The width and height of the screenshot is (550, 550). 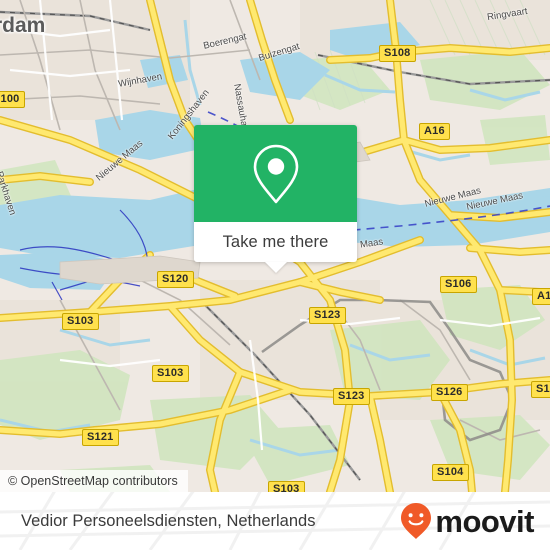 I want to click on road-shield: S108, so click(x=397, y=53).